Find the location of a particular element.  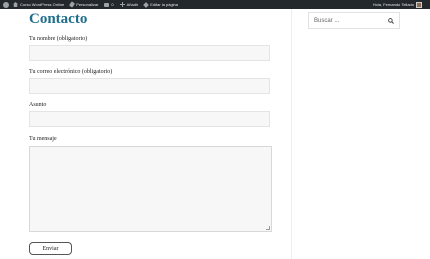

brush-icon is located at coordinates (72, 4).